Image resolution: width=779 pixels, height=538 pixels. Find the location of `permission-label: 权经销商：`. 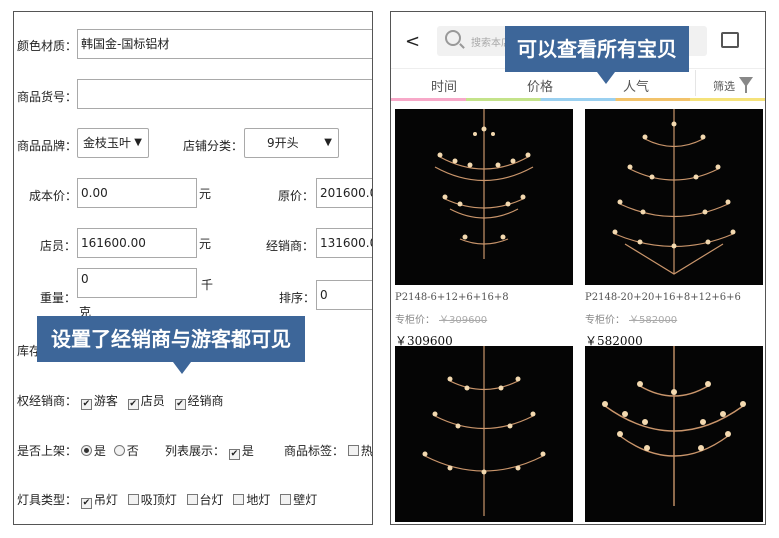

permission-label: 权经销商： is located at coordinates (47, 401).